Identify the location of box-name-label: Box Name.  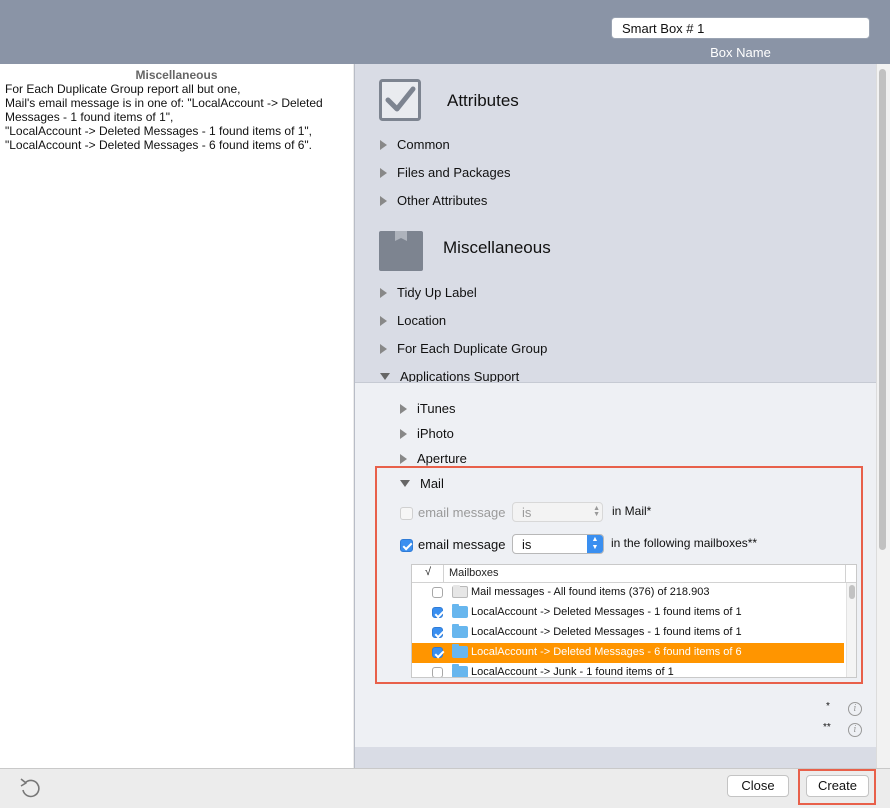
(740, 52).